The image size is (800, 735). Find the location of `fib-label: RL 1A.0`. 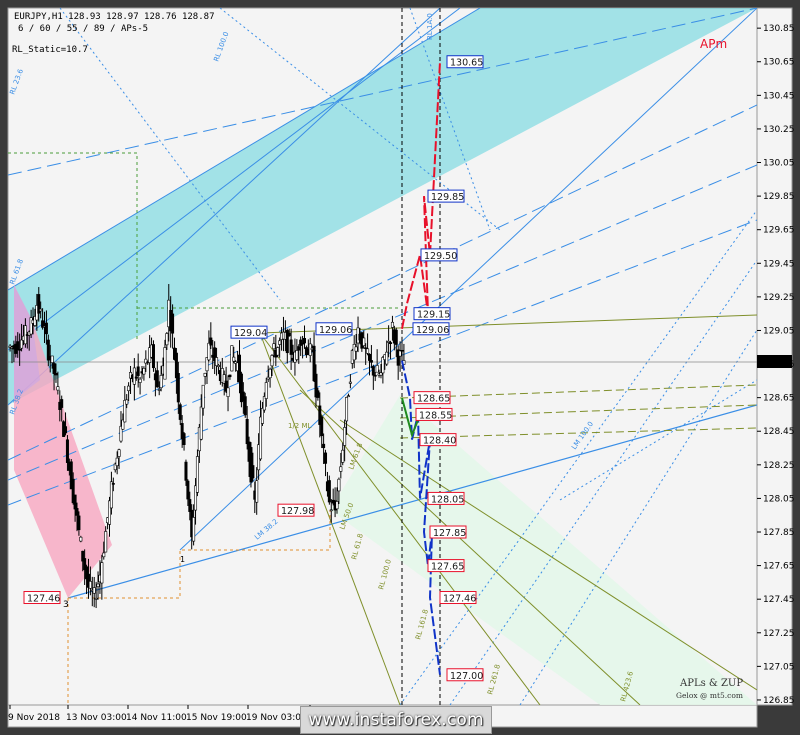

fib-label: RL 1A.0 is located at coordinates (430, 26).